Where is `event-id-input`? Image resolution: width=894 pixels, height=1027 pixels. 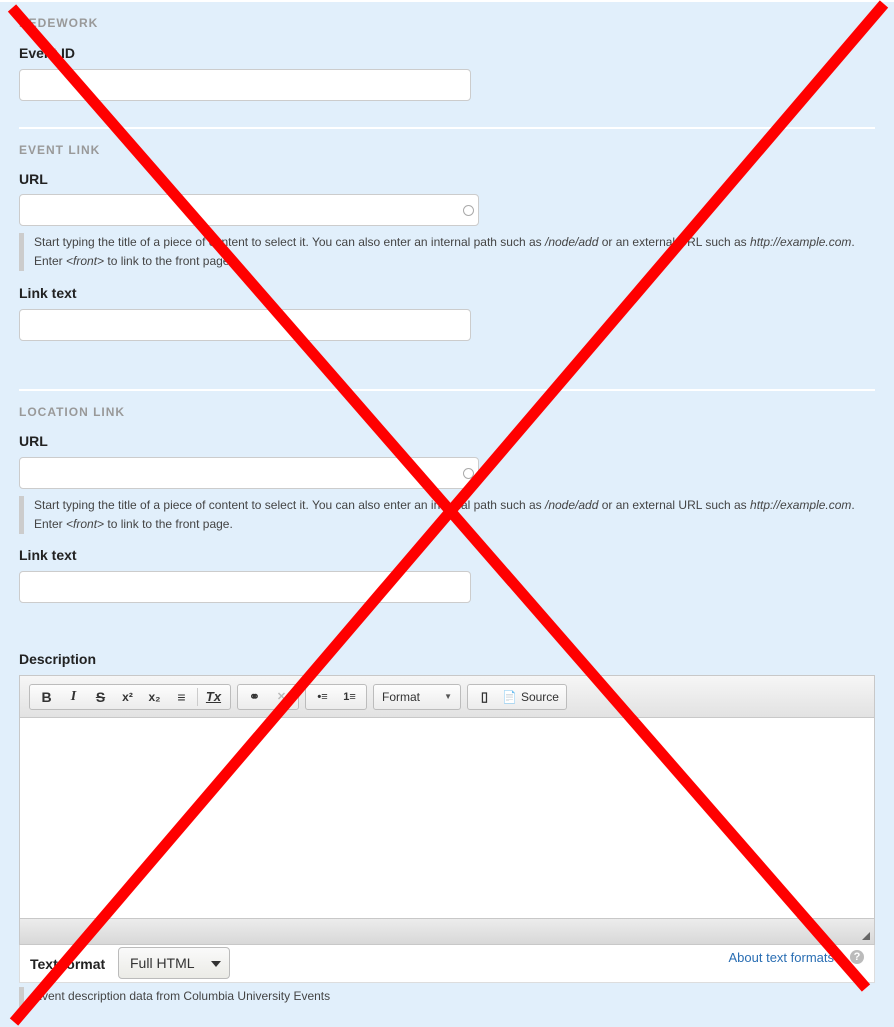 event-id-input is located at coordinates (245, 85).